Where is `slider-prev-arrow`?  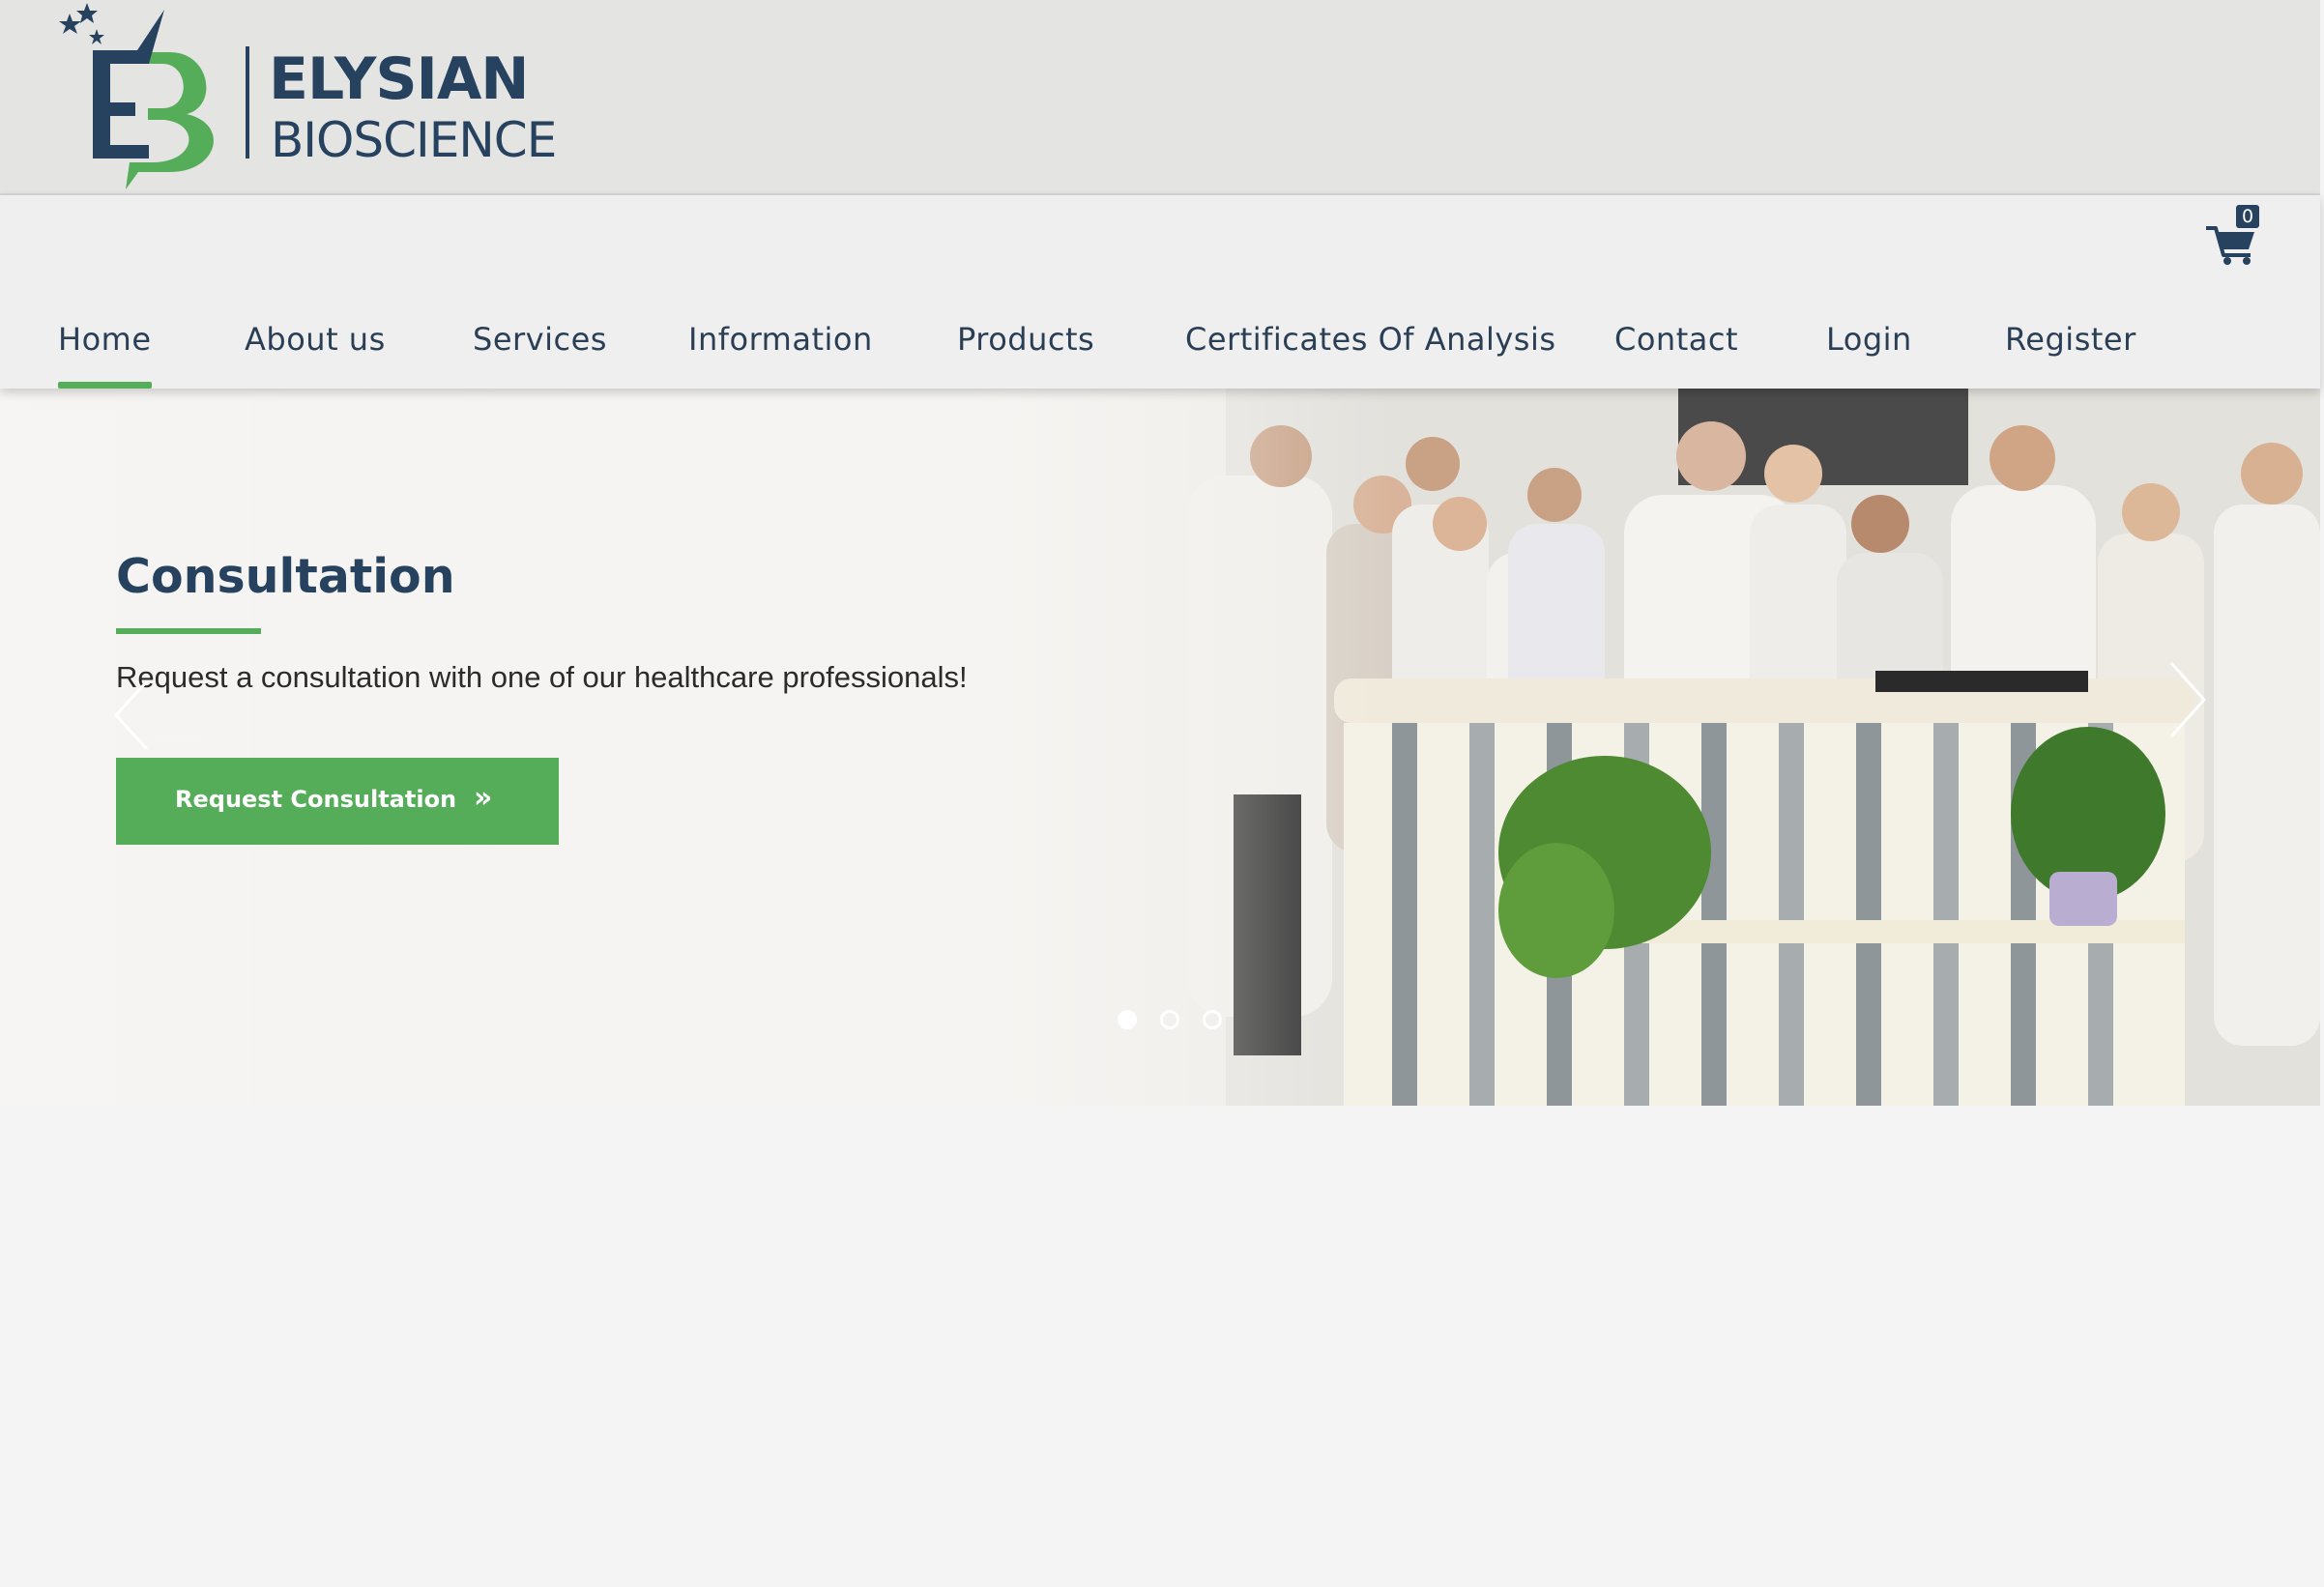
slider-prev-arrow is located at coordinates (132, 715).